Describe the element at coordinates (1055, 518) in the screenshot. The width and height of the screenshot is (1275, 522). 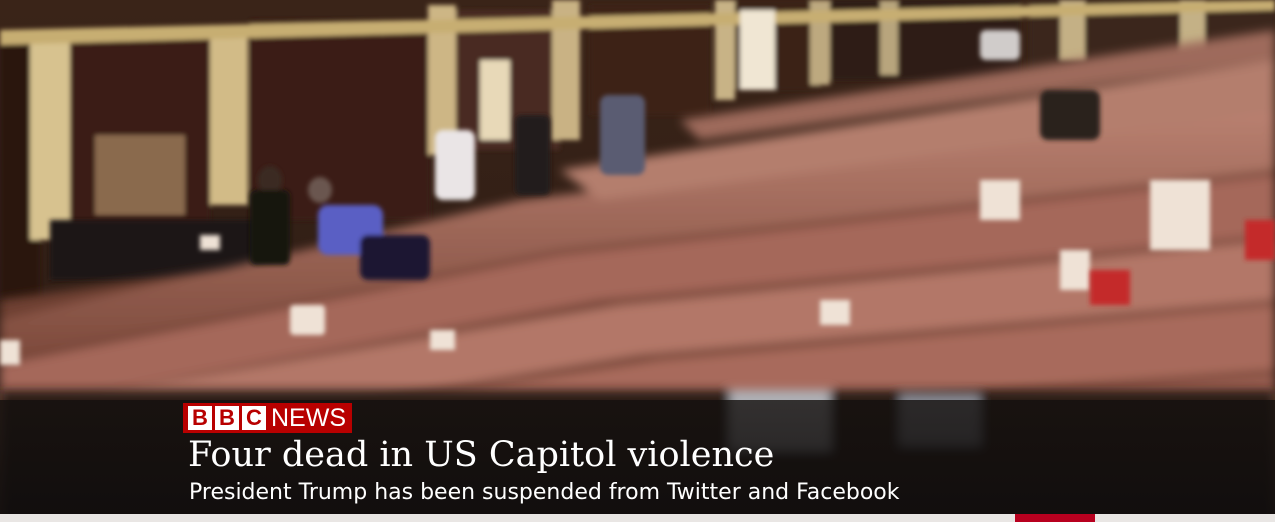
I see `ticker-accent` at that location.